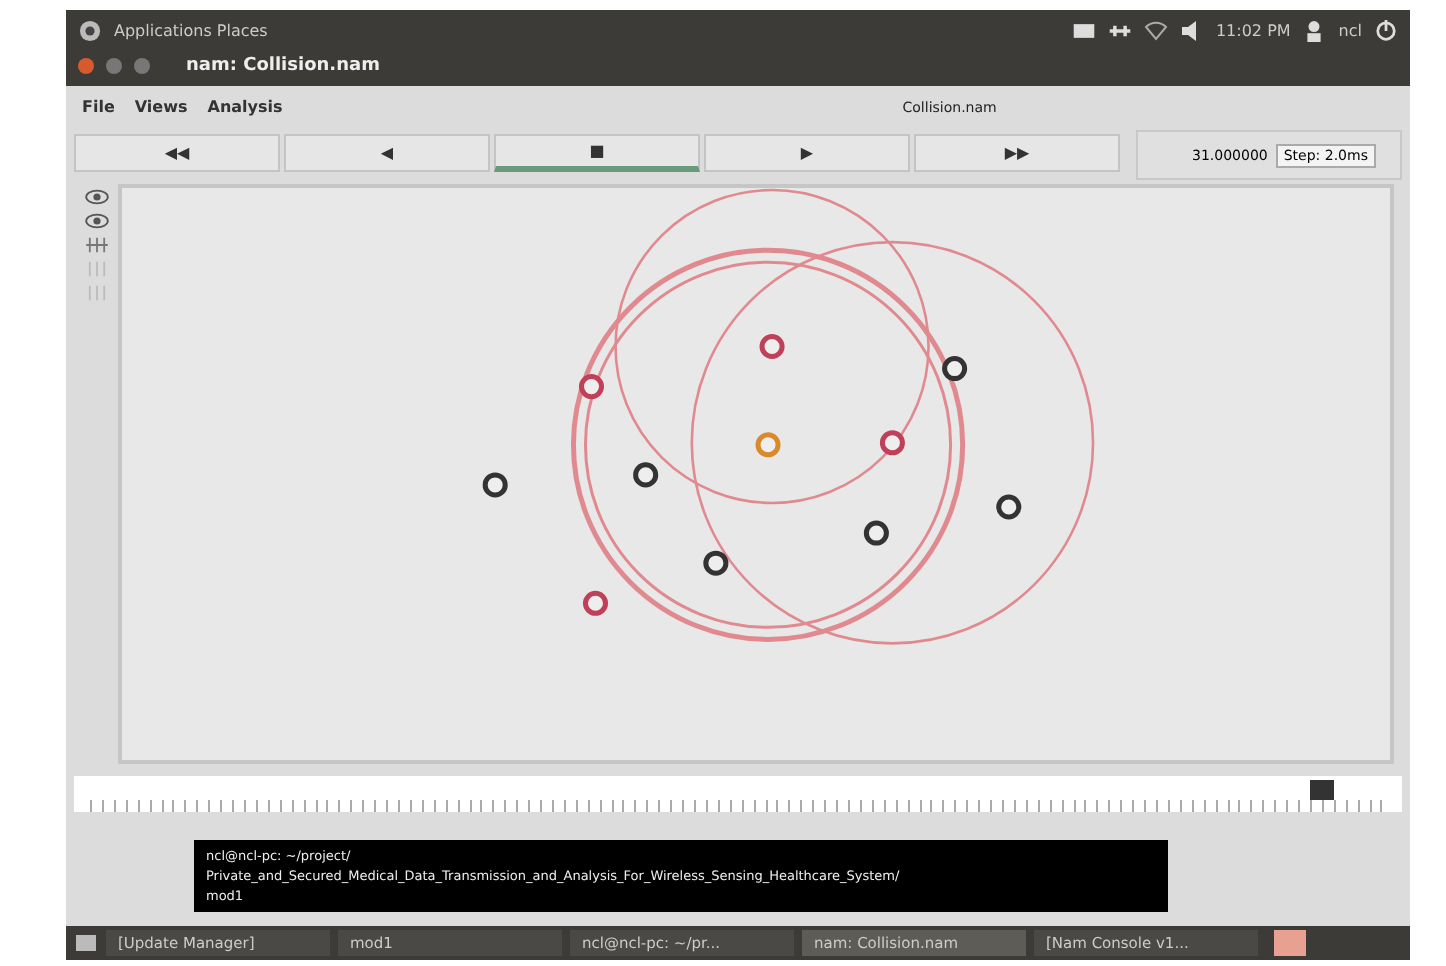  Describe the element at coordinates (1386, 31) in the screenshot. I see `power-icon` at that location.